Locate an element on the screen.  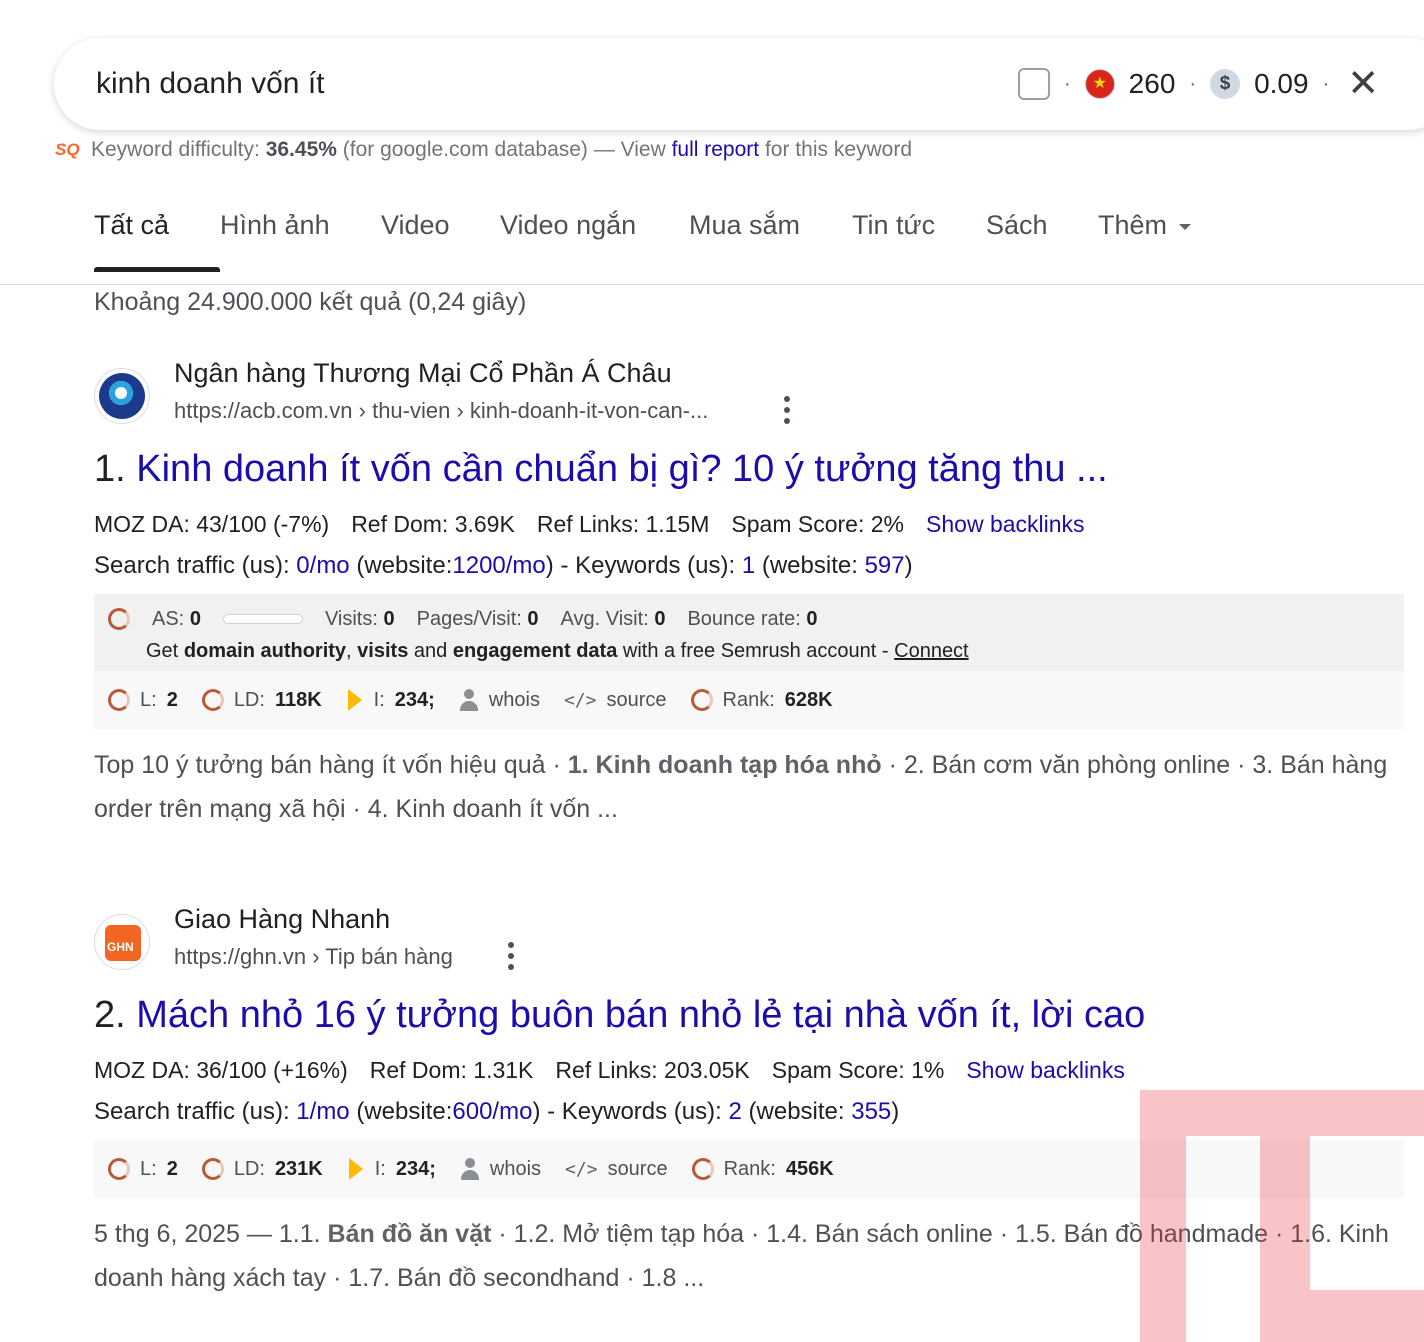
search-input: kinh doanh vốn ít is located at coordinates (210, 84).